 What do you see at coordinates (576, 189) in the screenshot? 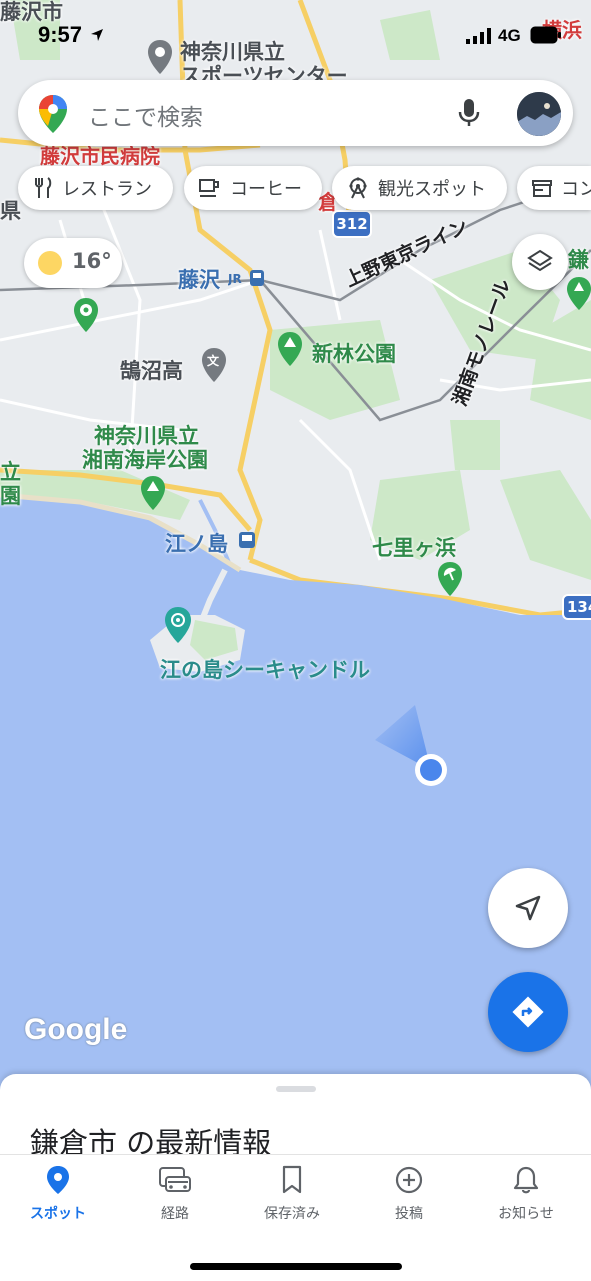
I see `chip-label: コン` at bounding box center [576, 189].